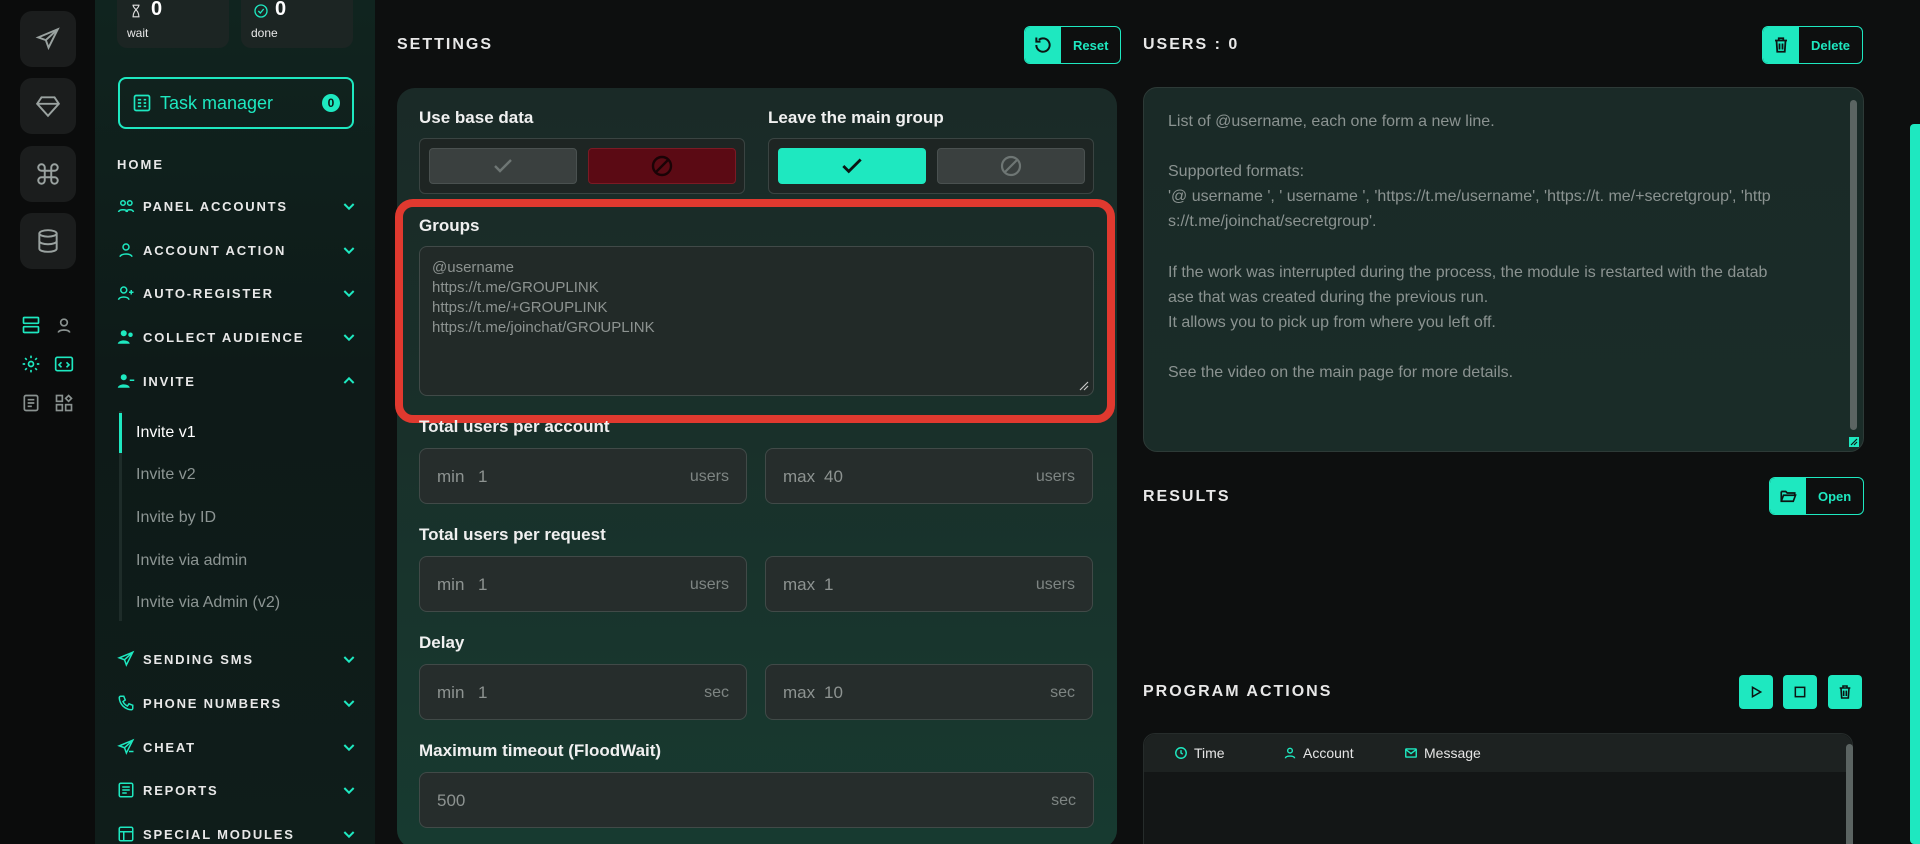 This screenshot has height=844, width=1920. I want to click on max-timeout-input: 500 sec, so click(756, 800).